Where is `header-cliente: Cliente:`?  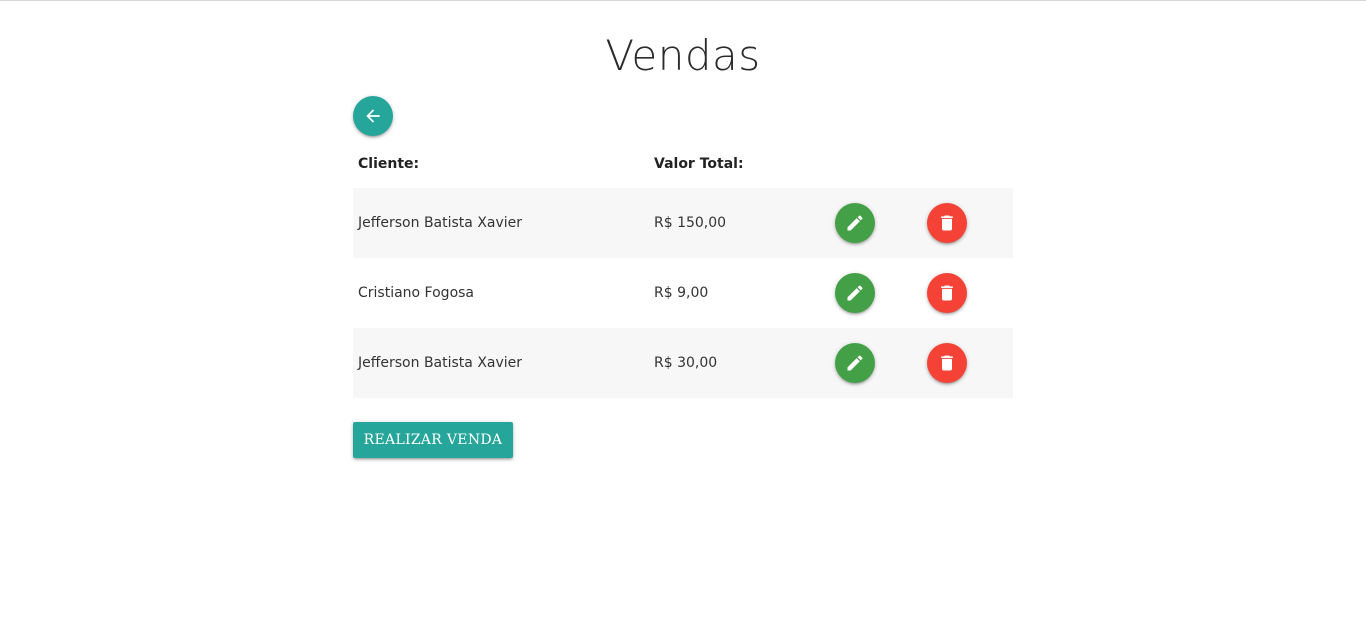
header-cliente: Cliente: is located at coordinates (389, 164).